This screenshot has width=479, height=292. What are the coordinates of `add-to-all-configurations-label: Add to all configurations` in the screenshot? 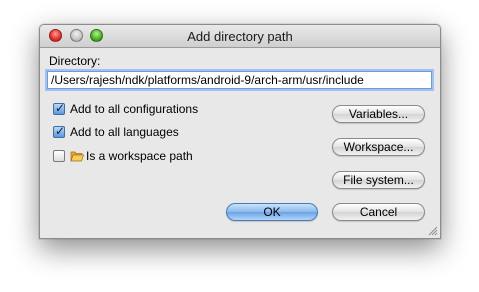 It's located at (134, 109).